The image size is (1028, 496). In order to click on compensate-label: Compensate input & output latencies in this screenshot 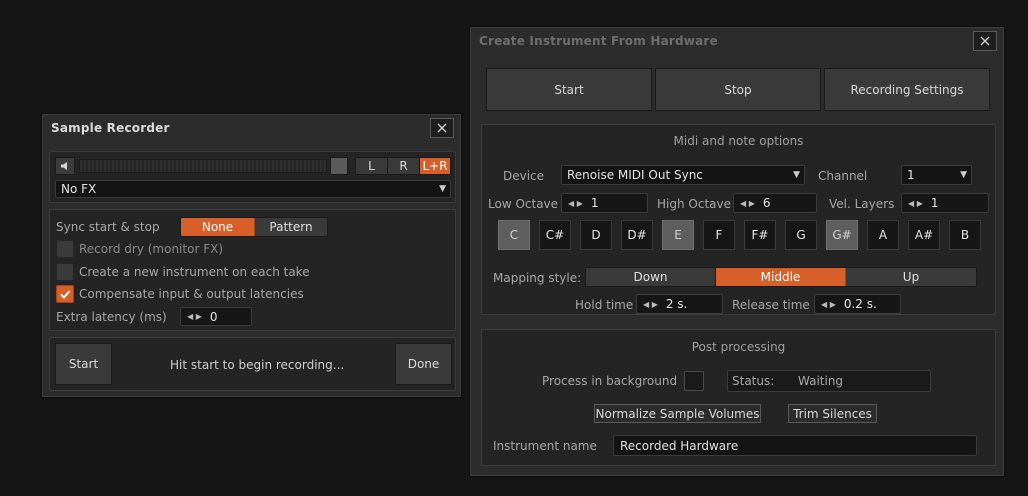, I will do `click(191, 294)`.